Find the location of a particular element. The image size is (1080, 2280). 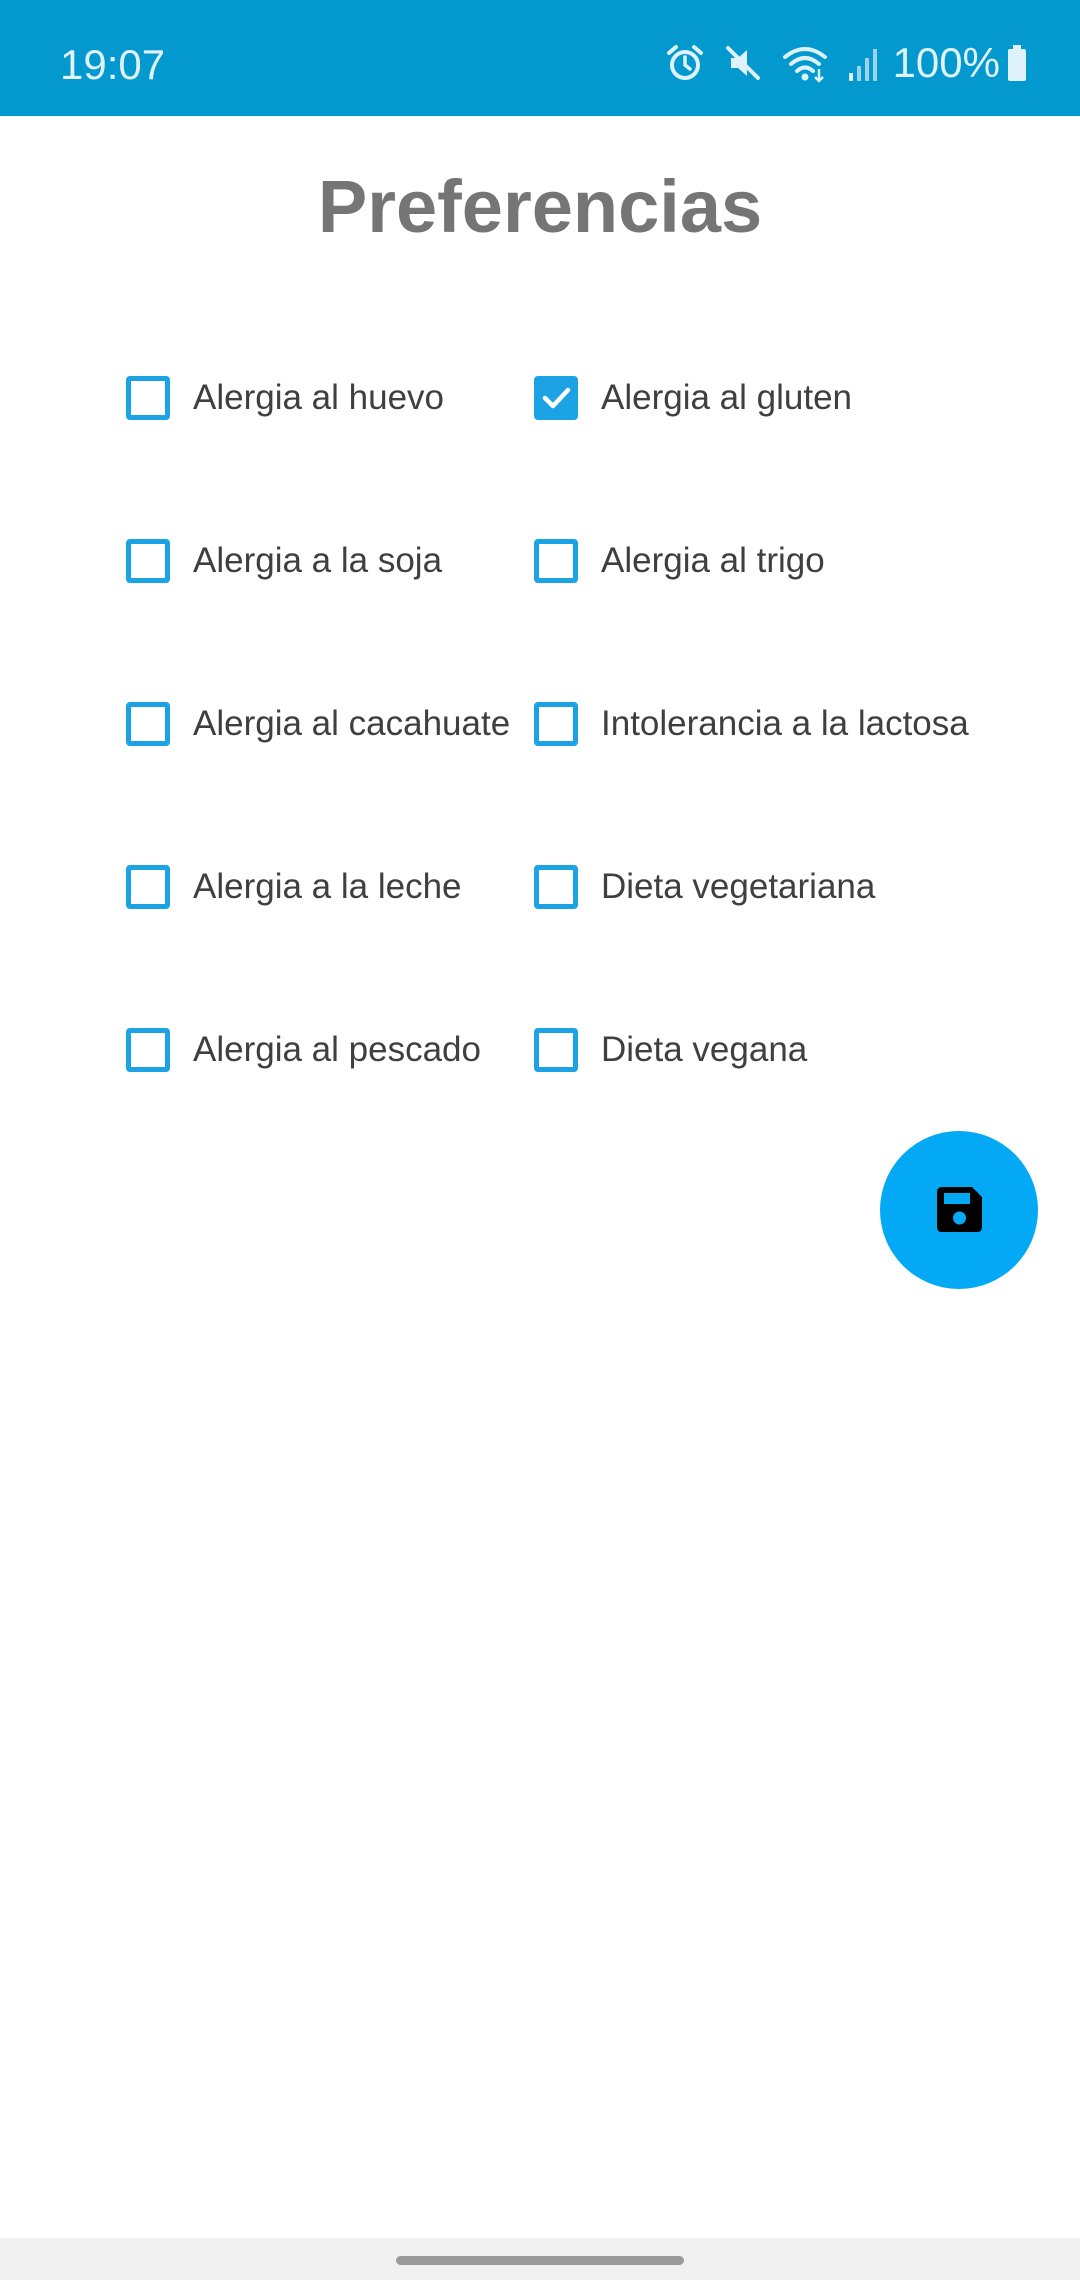

option-label: Alergia a la leche is located at coordinates (327, 886).